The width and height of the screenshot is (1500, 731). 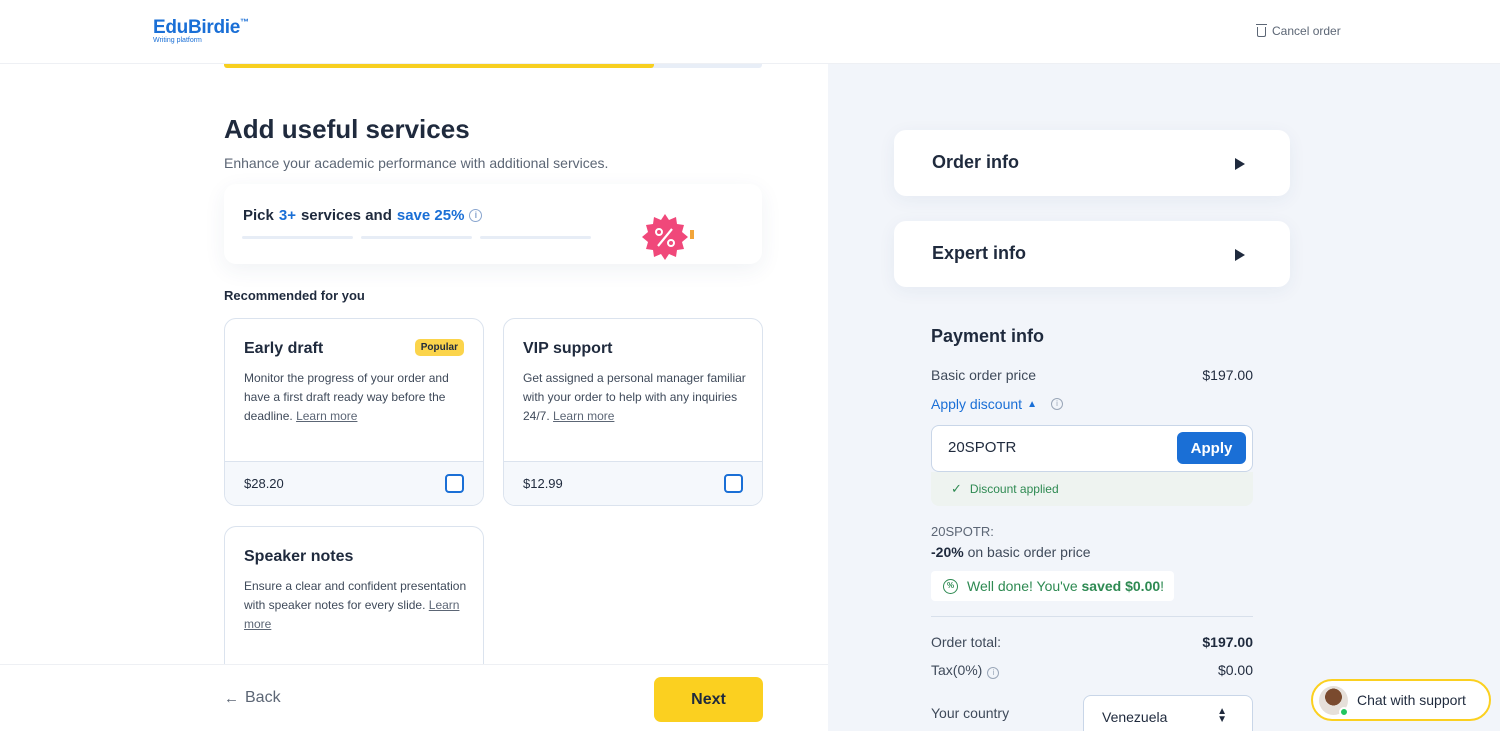 I want to click on logo-name: EduBirdie, so click(x=197, y=27).